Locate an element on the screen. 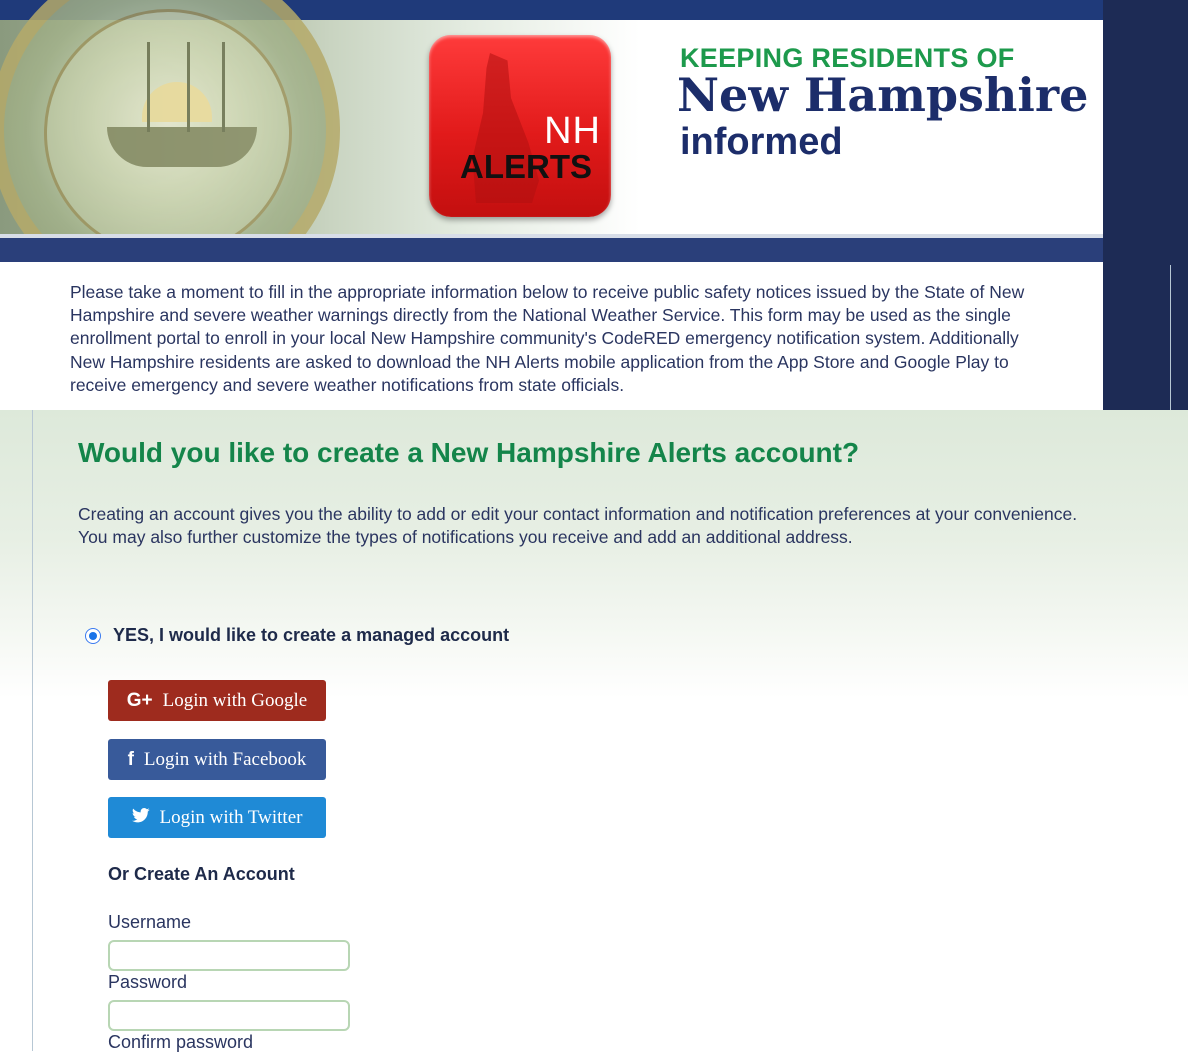 The height and width of the screenshot is (1053, 1188). banner-divider is located at coordinates (551, 236).